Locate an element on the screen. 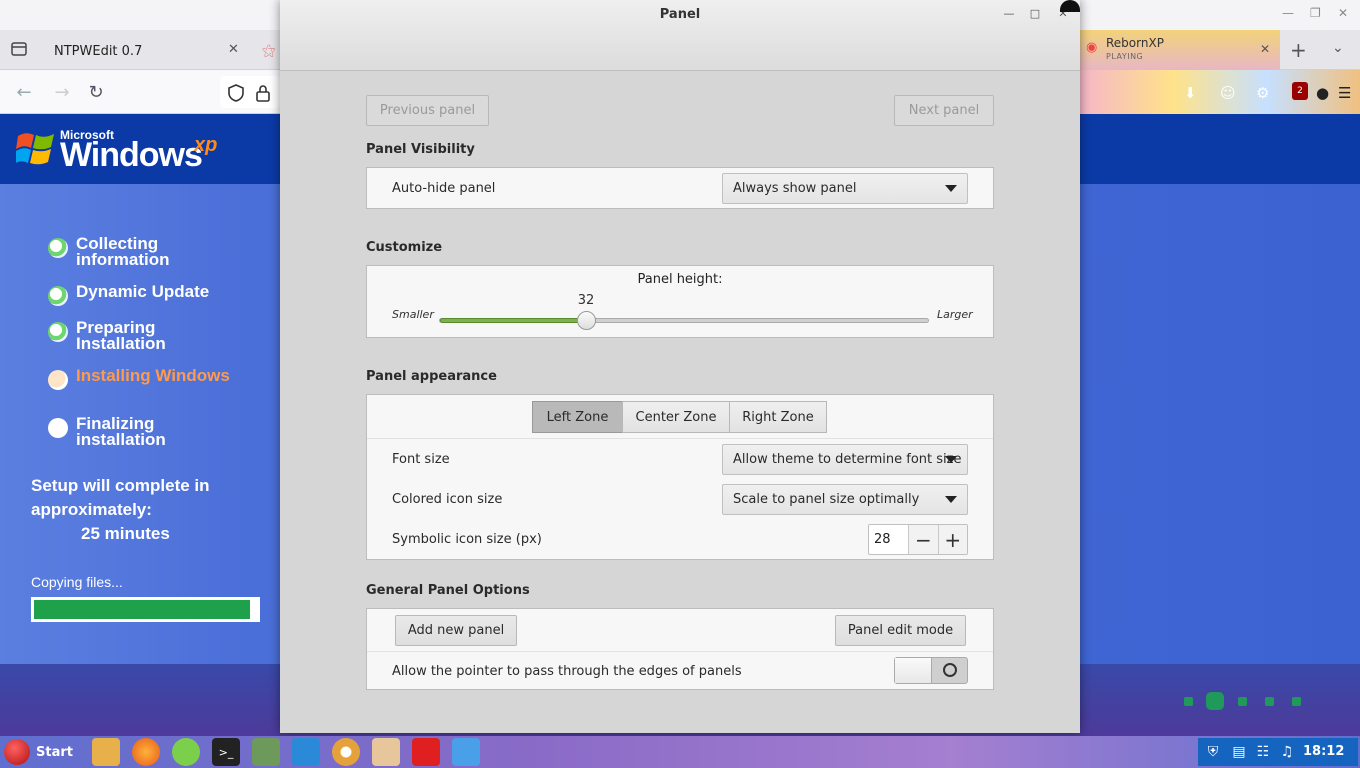  remaining-value: 25 minutes is located at coordinates (125, 533).